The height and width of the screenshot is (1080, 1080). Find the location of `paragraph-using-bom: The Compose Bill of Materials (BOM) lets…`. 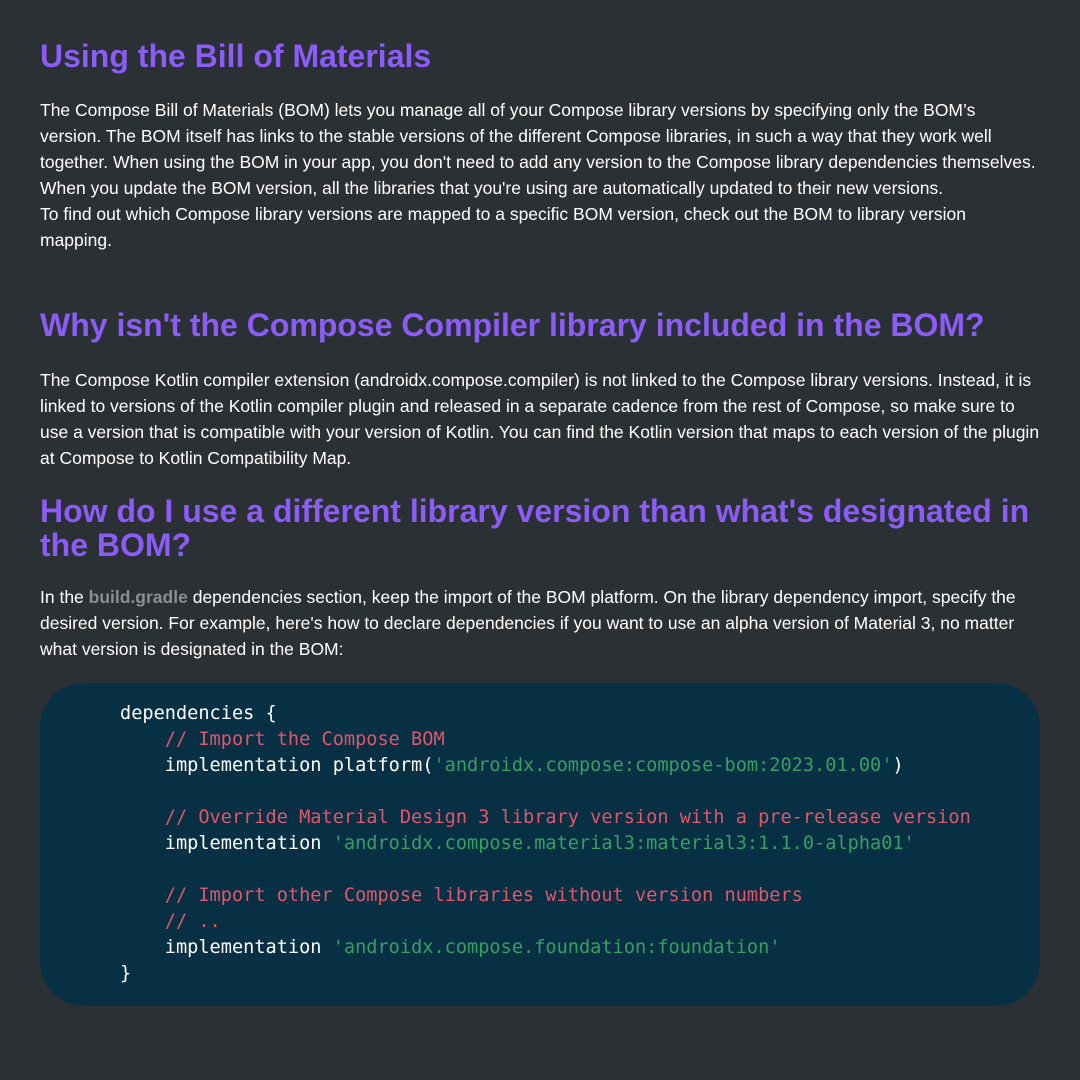

paragraph-using-bom: The Compose Bill of Materials (BOM) lets… is located at coordinates (538, 175).